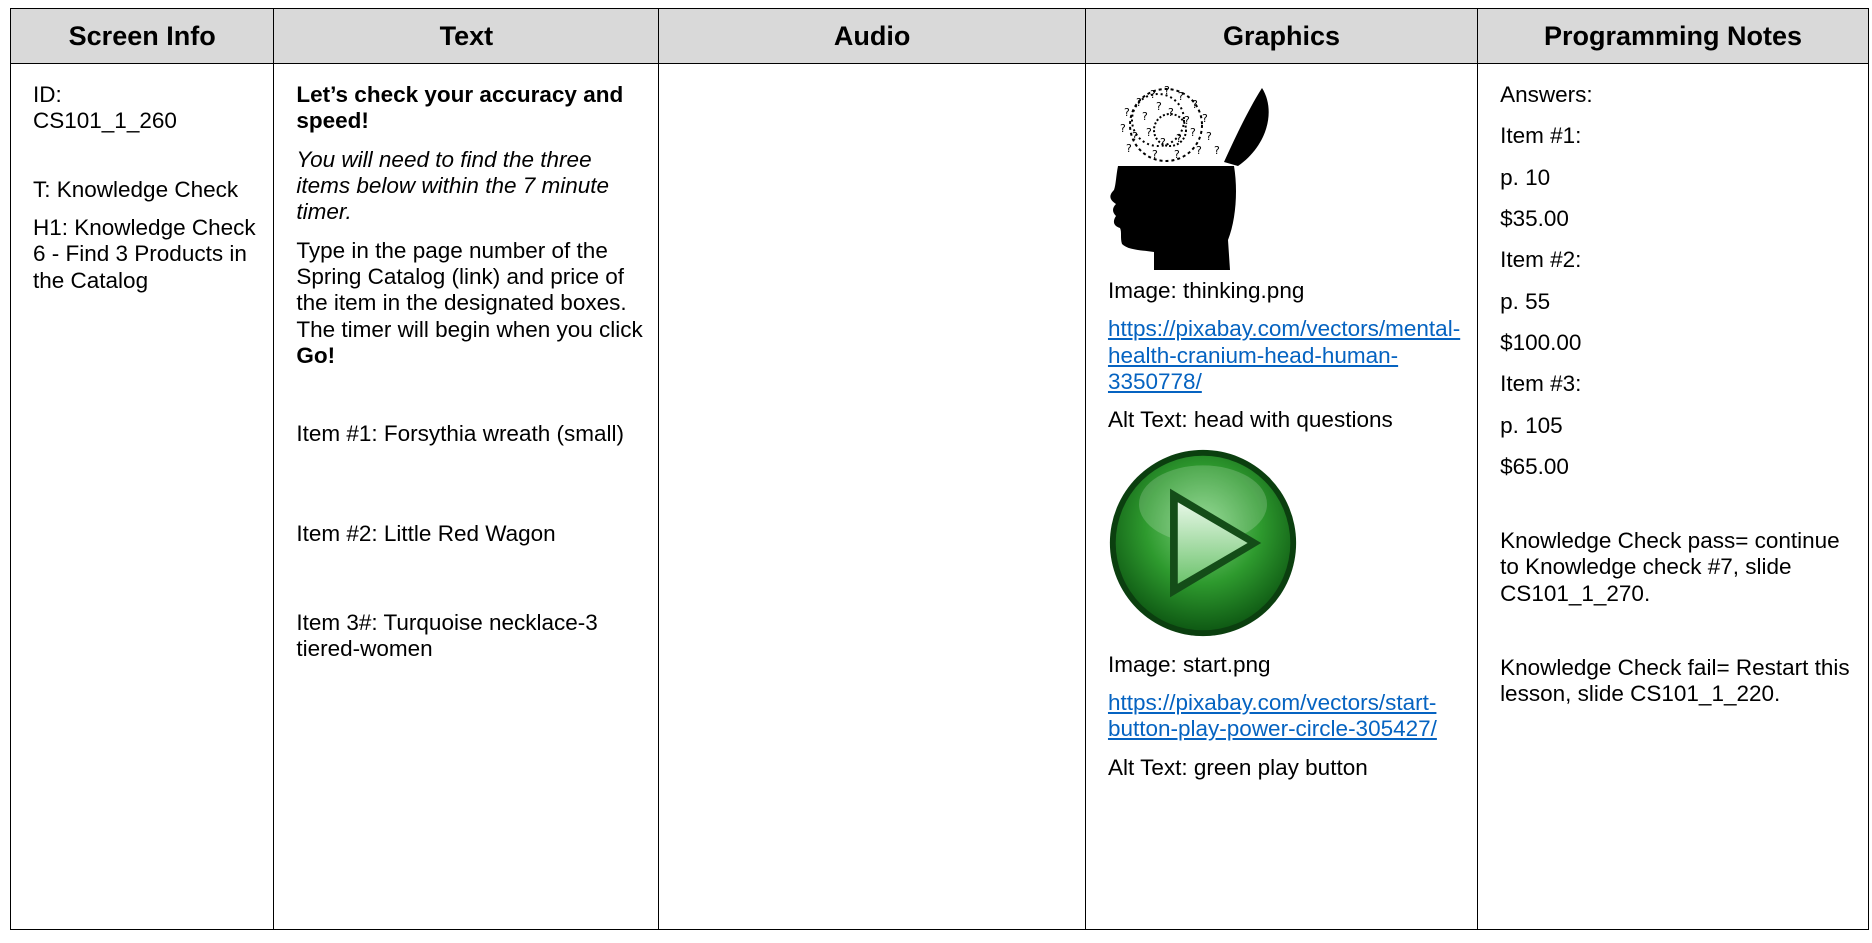 This screenshot has height=943, width=1872. Describe the element at coordinates (1525, 177) in the screenshot. I see `answer-item-1-page: p. 10` at that location.